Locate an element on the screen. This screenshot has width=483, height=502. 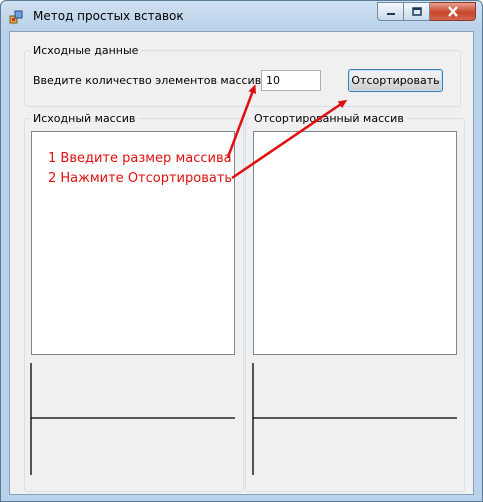
arrow-to-sort-button is located at coordinates (289, 139).